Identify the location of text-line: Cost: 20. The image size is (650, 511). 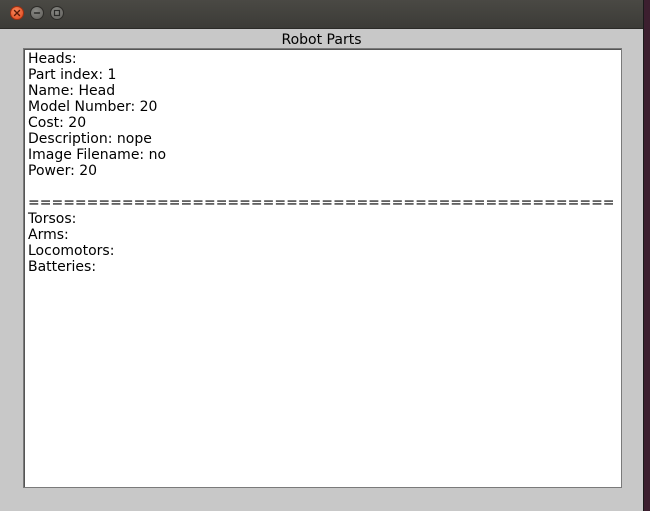
(57, 123).